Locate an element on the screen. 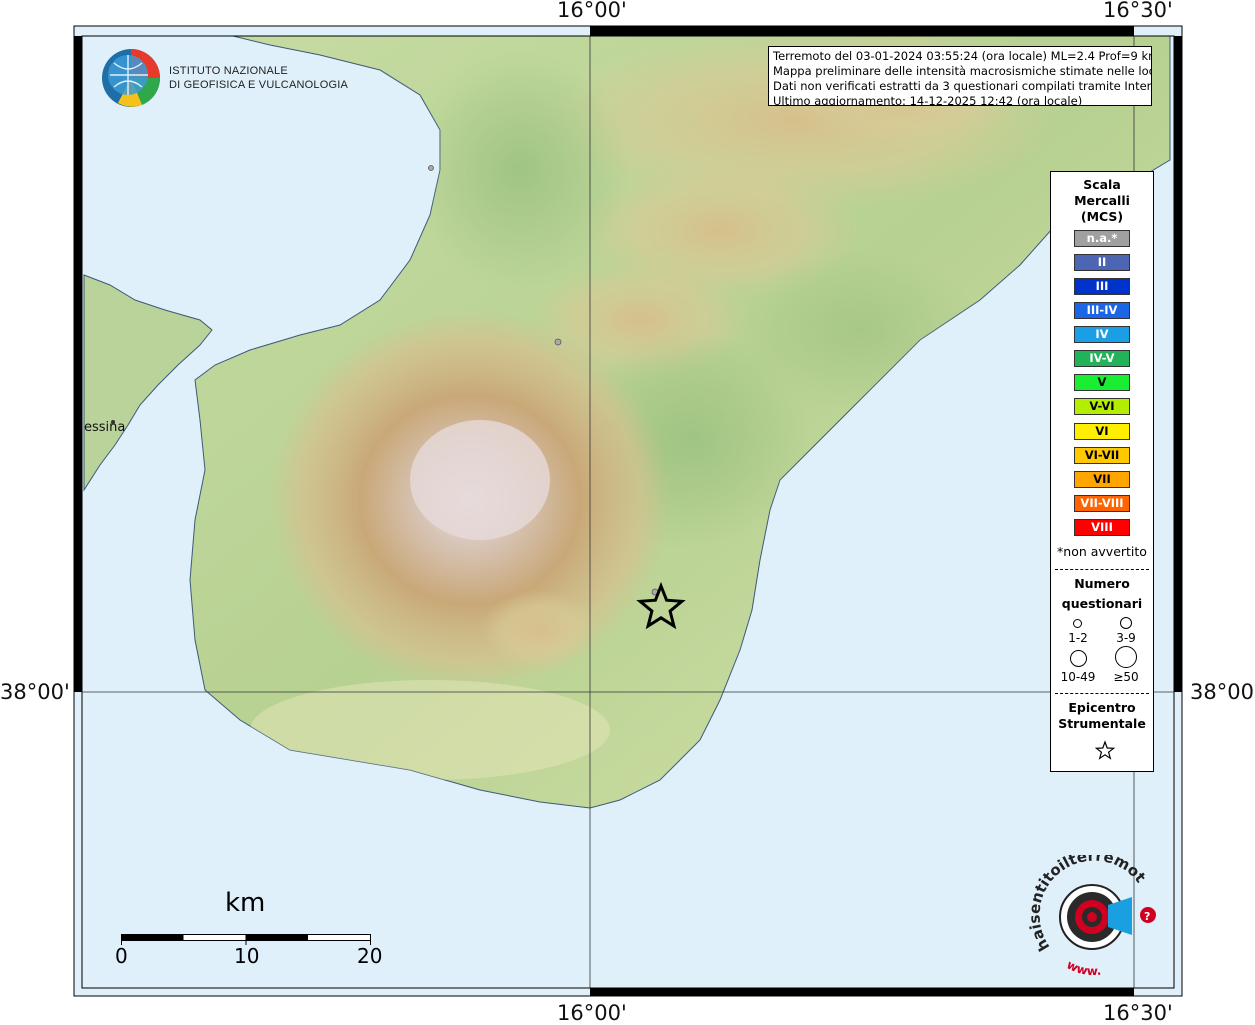 The width and height of the screenshot is (1255, 1025). legend-epicentre-title: Epicentro Strumentale is located at coordinates (1102, 716).